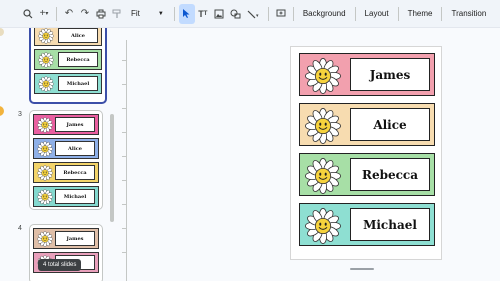 The width and height of the screenshot is (500, 281). I want to click on thumbnail-cards: James Alice Rebecca Michael, so click(66, 160).